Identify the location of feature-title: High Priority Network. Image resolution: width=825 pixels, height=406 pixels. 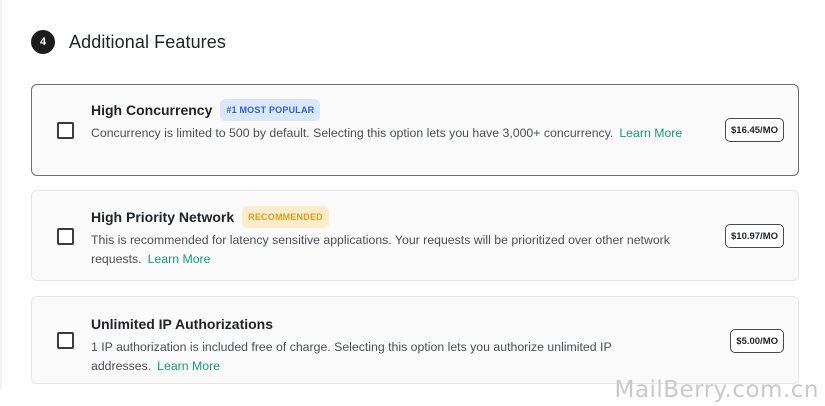
(163, 217).